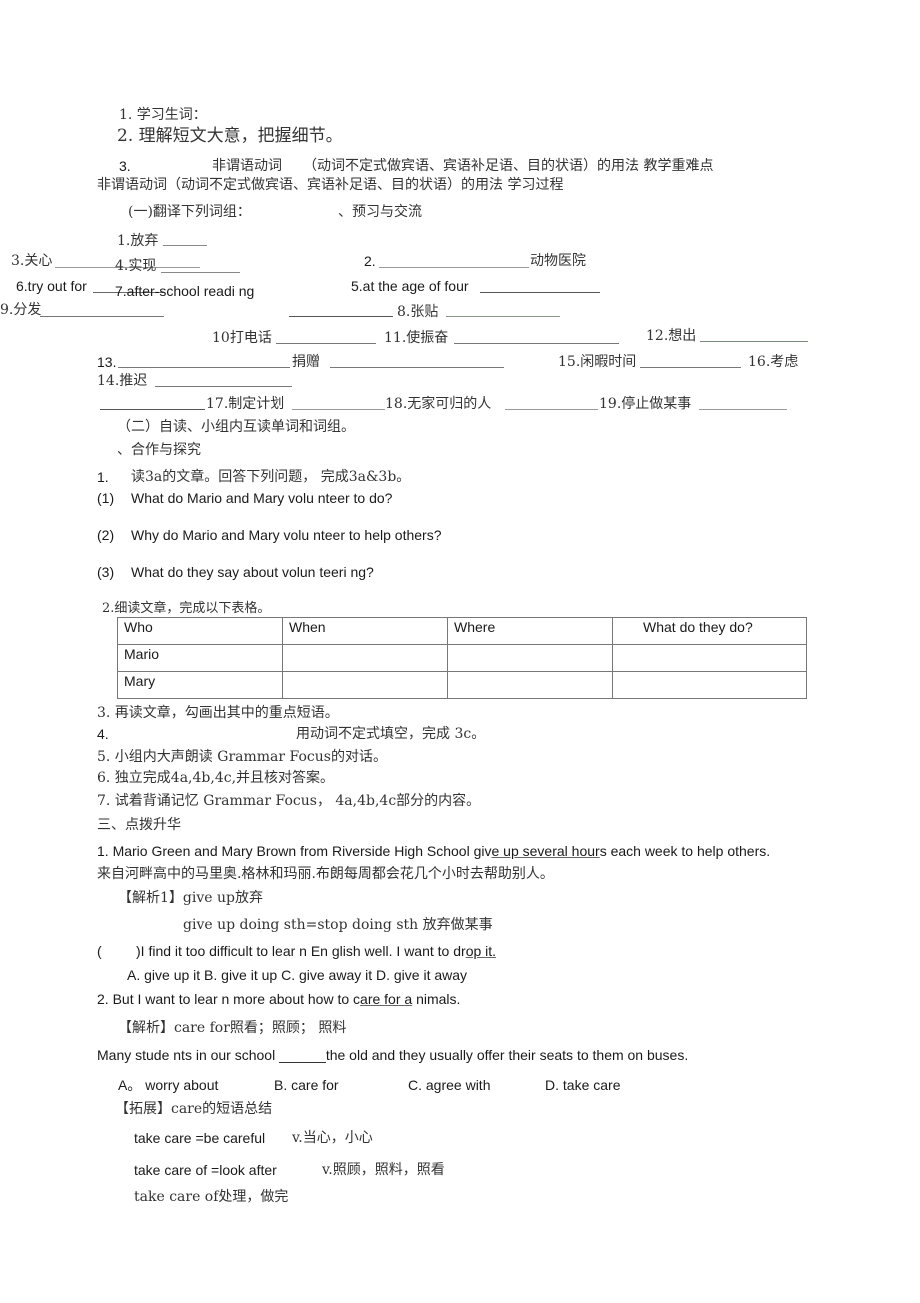  I want to click on sentence-1-translation: 来自河畔高中的马里奥.格林和玛丽.布朗每周都会花几个小时去帮助别人。, so click(325, 874).